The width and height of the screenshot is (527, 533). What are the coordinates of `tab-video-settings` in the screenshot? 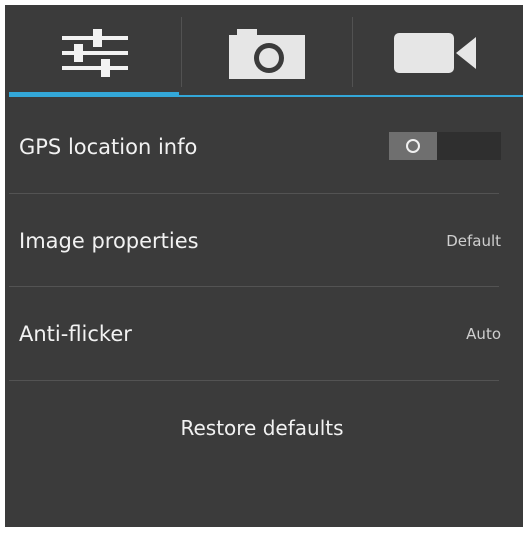 It's located at (437, 52).